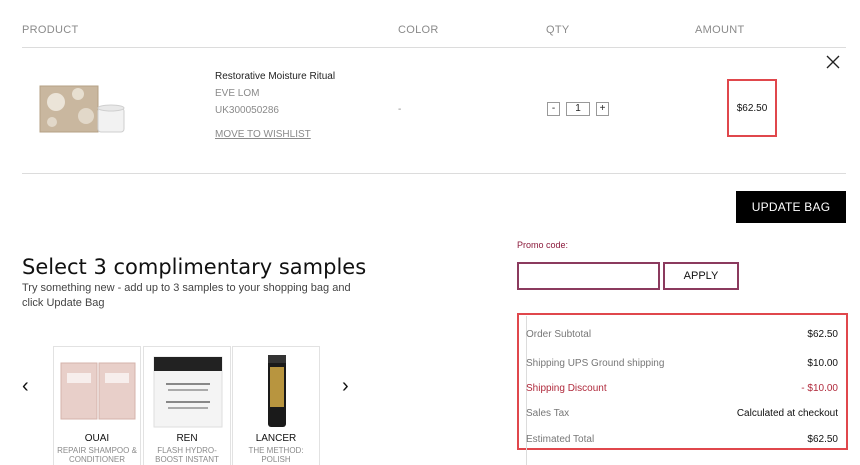  I want to click on sample-name: FLASH HYDRO-BOOST INSTANT, so click(187, 455).